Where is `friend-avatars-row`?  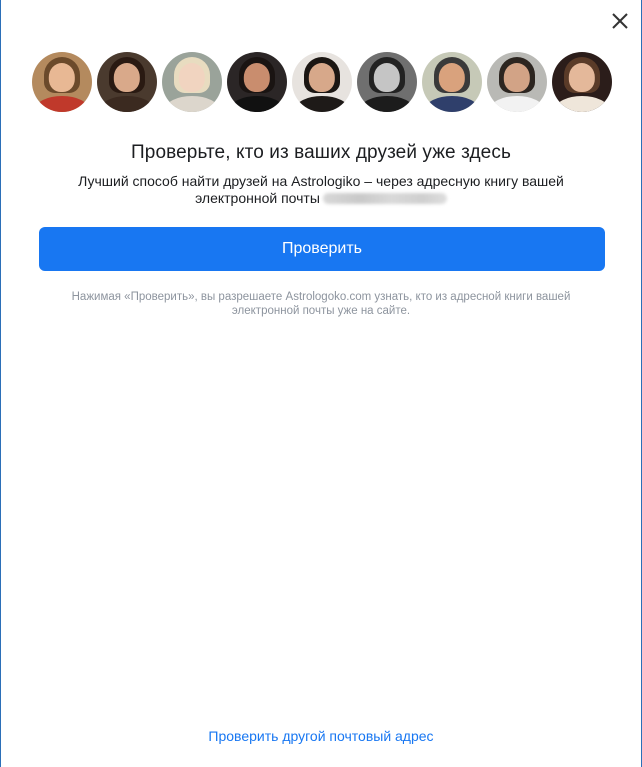
friend-avatars-row is located at coordinates (322, 82).